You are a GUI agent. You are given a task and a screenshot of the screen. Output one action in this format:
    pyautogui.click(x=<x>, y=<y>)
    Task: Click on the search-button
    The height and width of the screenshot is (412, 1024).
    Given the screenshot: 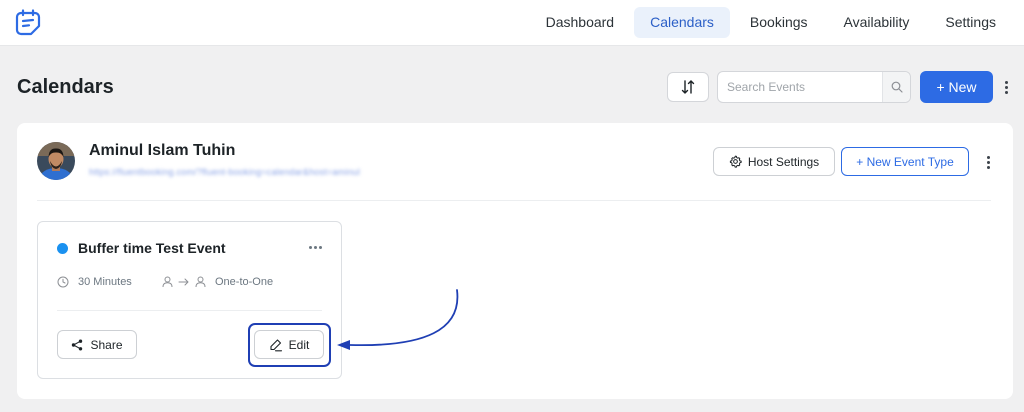 What is the action you would take?
    pyautogui.click(x=896, y=87)
    